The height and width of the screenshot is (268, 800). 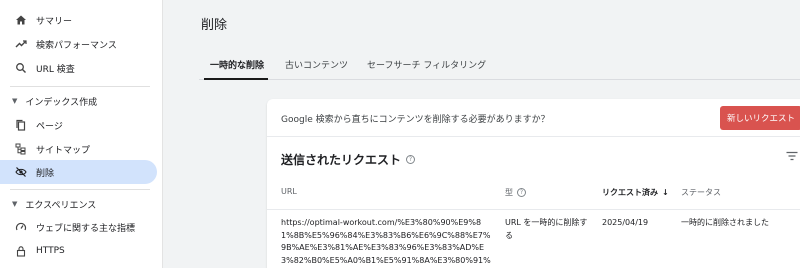 I want to click on column-header-type: 型 ?, so click(x=515, y=192).